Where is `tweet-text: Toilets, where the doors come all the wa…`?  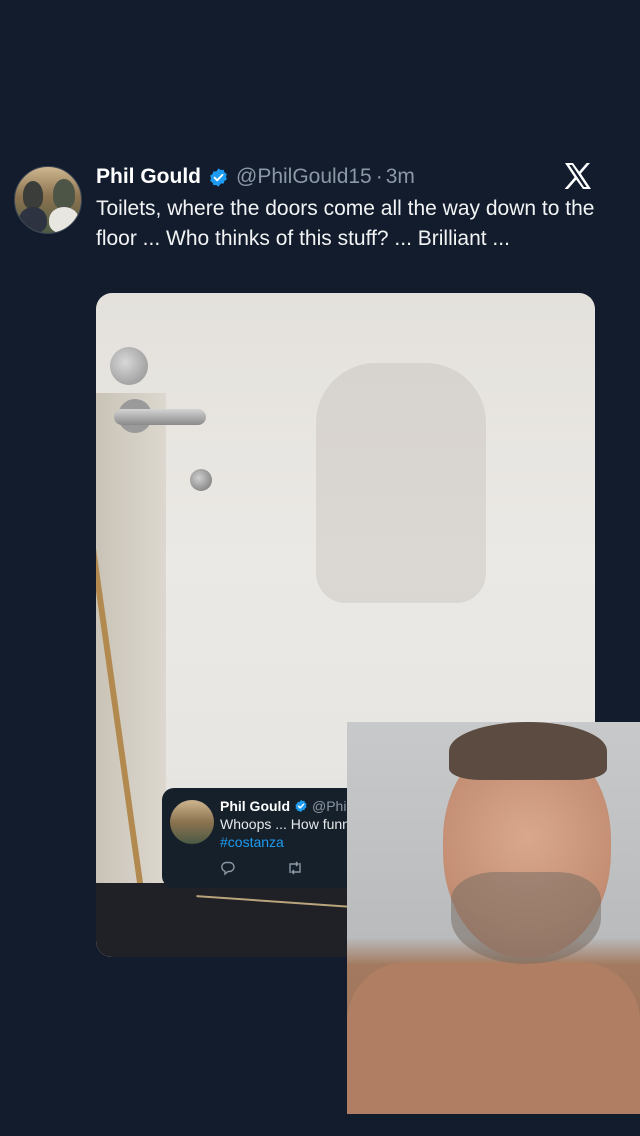
tweet-text: Toilets, where the doors come all the wa… is located at coordinates (345, 223).